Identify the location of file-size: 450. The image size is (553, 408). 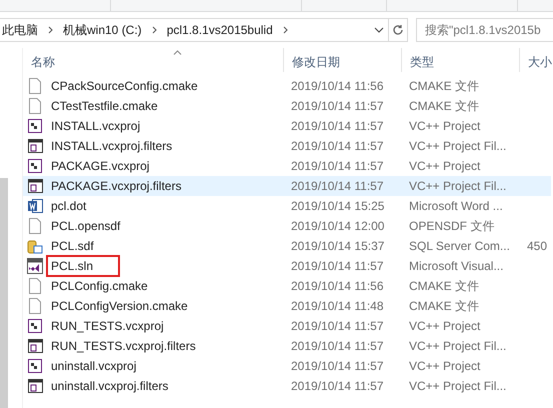
(537, 246).